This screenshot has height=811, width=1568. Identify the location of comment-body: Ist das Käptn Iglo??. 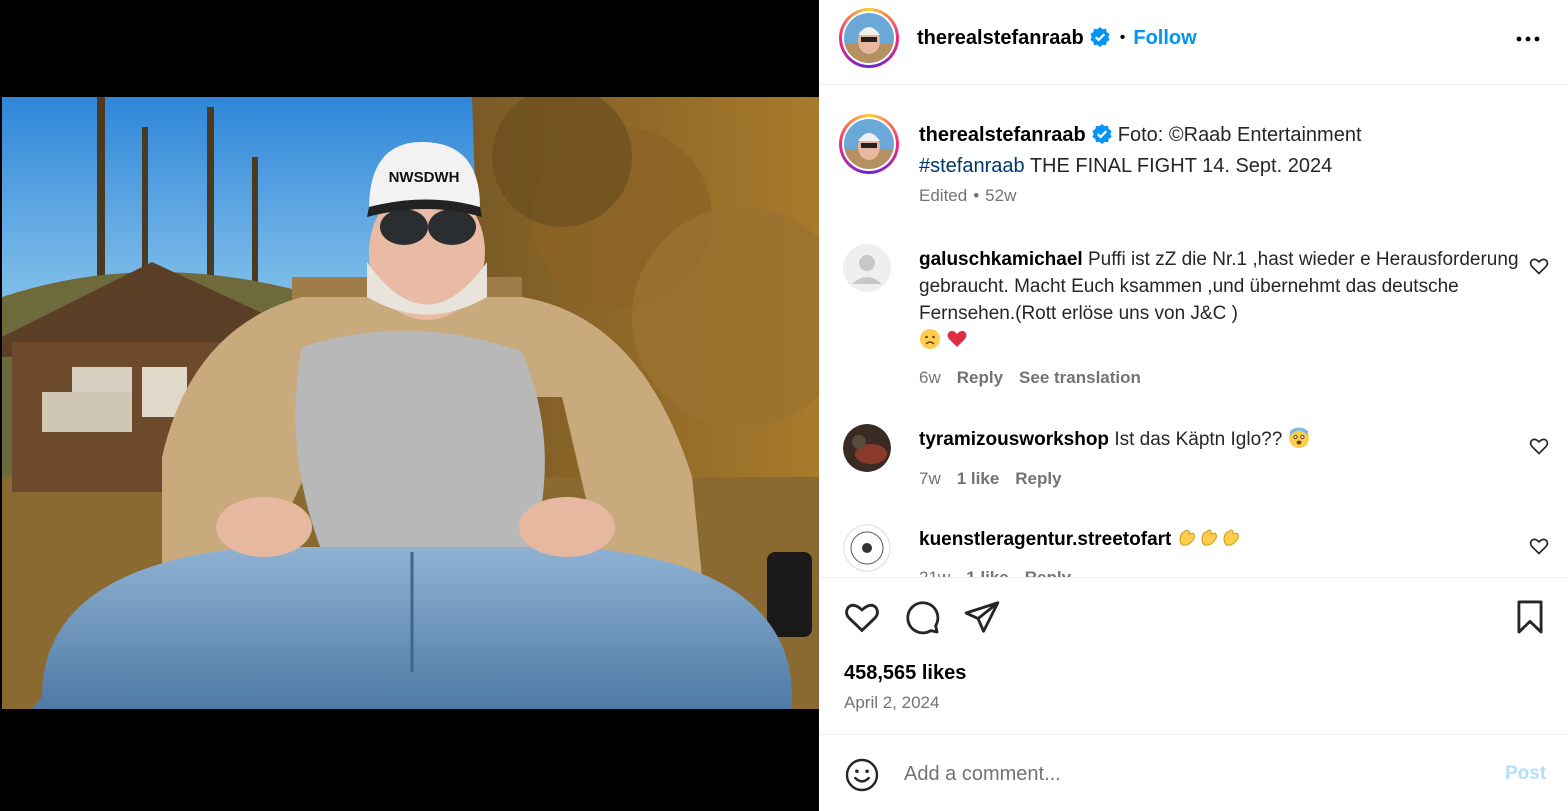
(1198, 439).